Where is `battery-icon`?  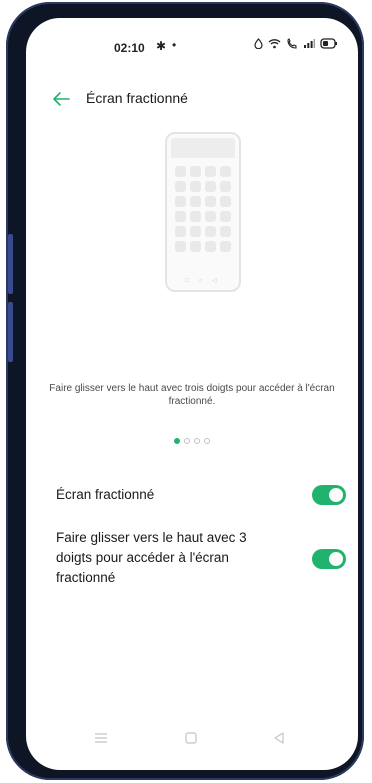 battery-icon is located at coordinates (328, 43).